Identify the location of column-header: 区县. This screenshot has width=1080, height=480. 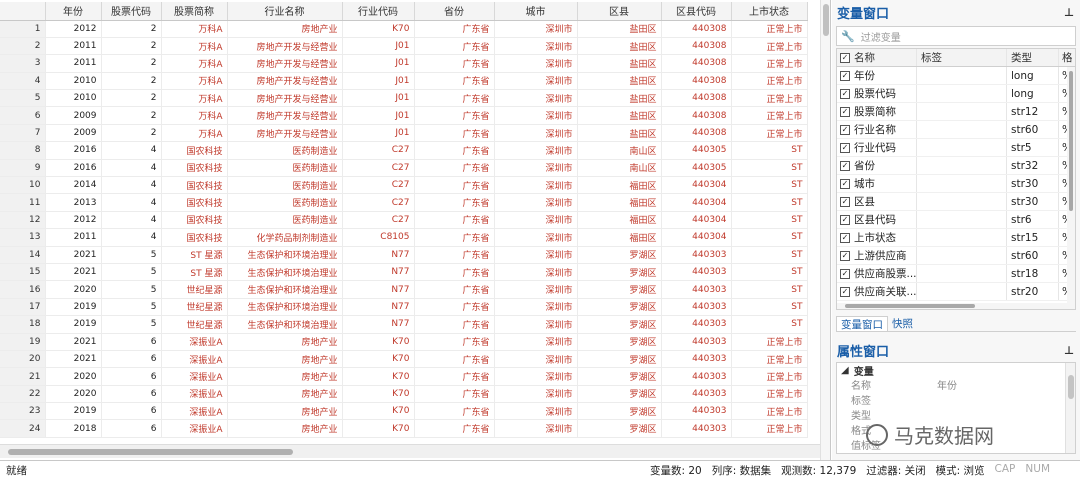
(619, 11).